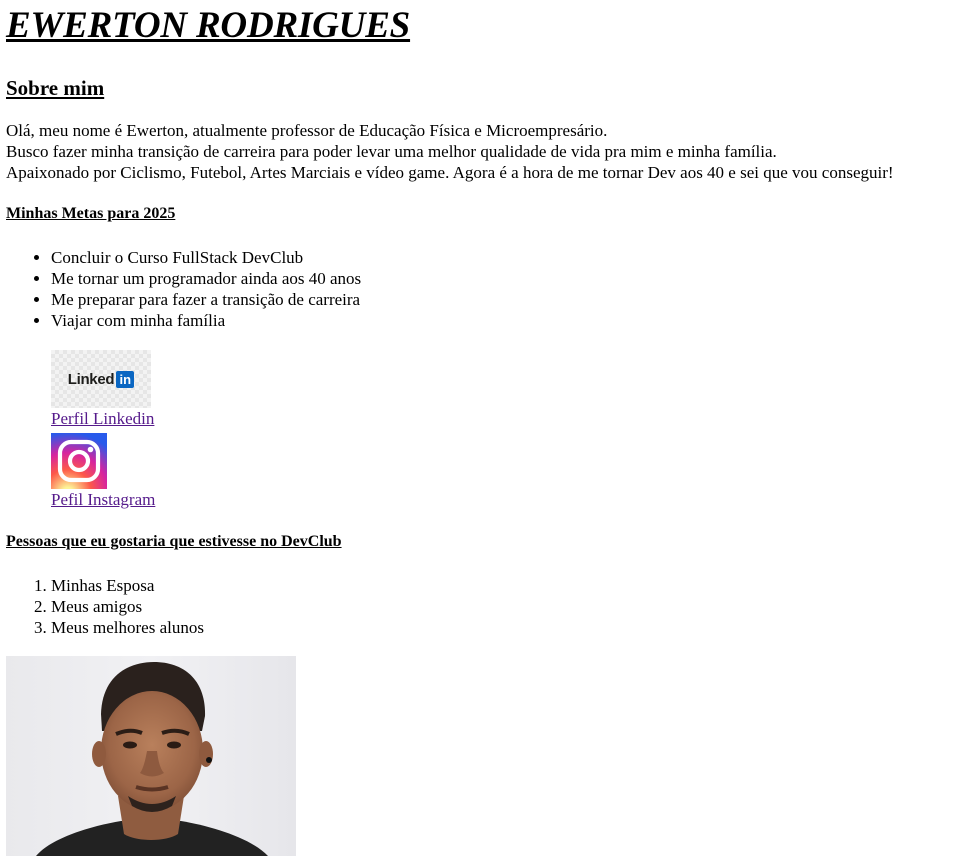 The width and height of the screenshot is (971, 862). I want to click on instagram-profile-link: Pefil Instagram, so click(103, 499).